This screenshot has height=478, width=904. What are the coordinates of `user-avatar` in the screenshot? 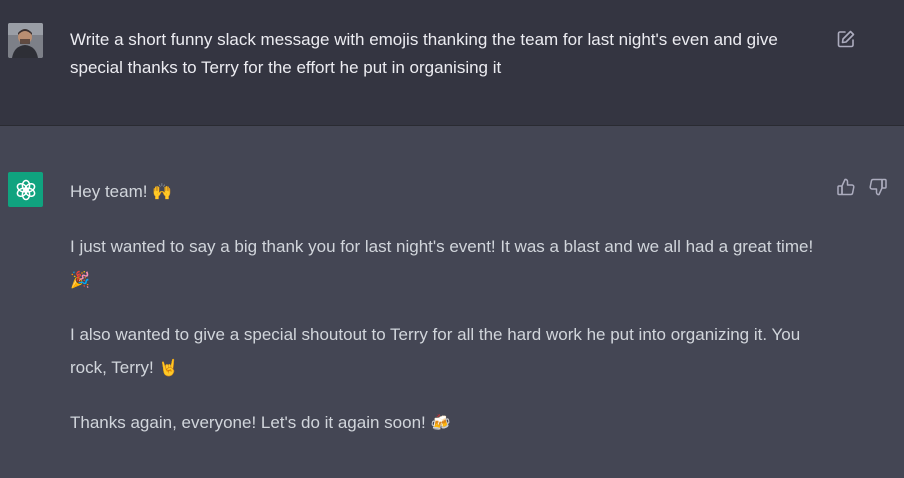 It's located at (25, 40).